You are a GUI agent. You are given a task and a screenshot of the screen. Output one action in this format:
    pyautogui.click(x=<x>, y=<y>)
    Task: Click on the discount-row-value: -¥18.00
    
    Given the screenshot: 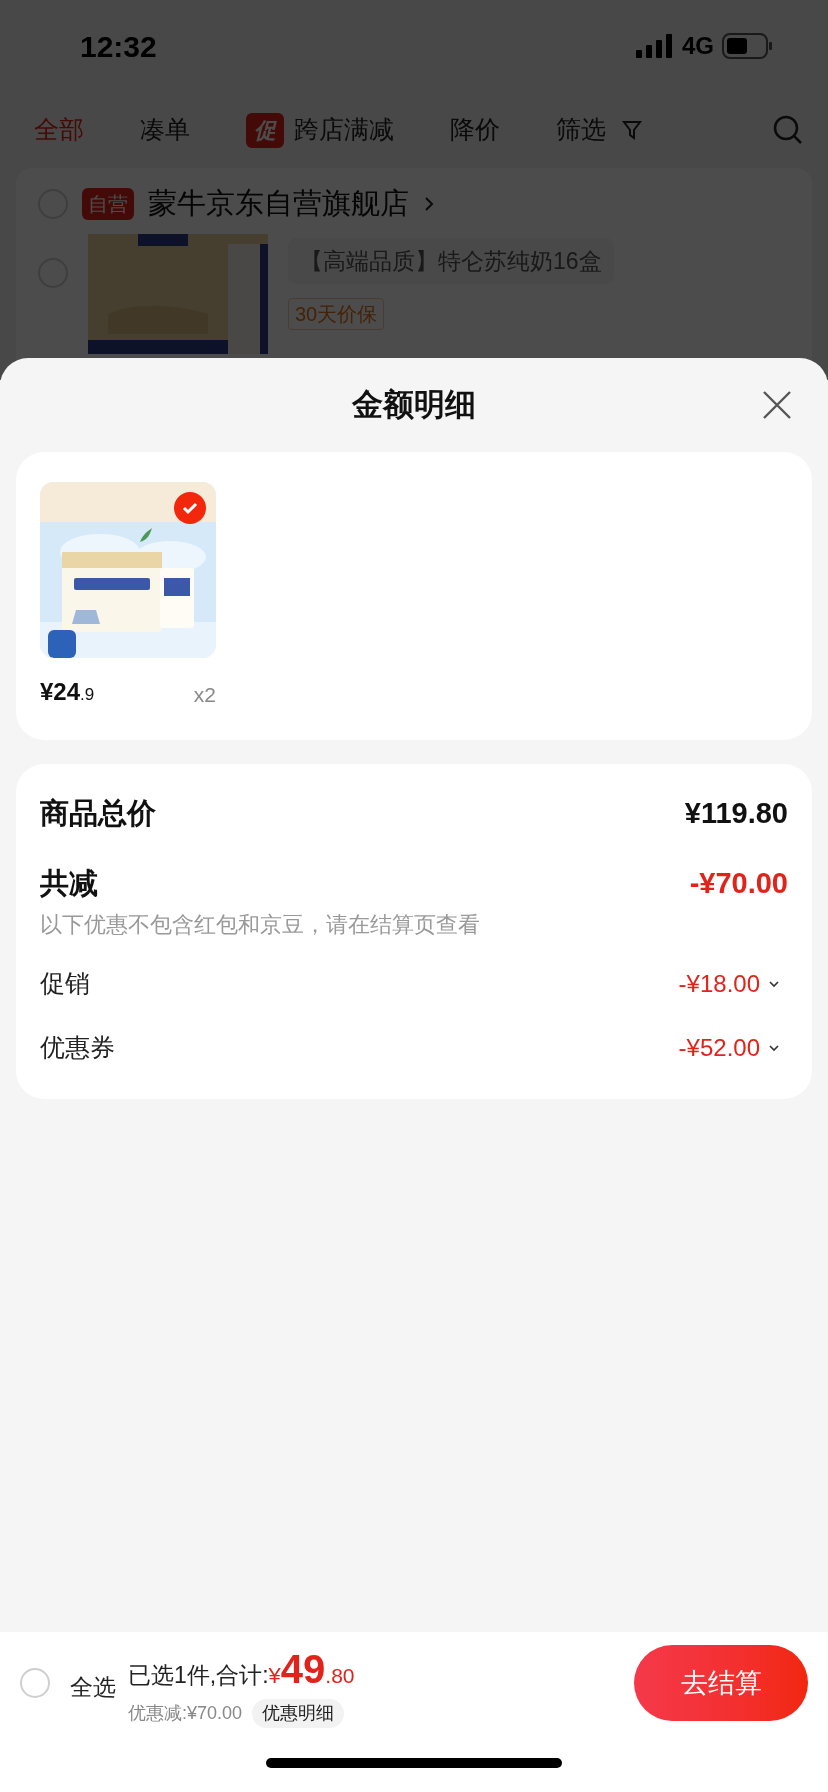 What is the action you would take?
    pyautogui.click(x=719, y=984)
    